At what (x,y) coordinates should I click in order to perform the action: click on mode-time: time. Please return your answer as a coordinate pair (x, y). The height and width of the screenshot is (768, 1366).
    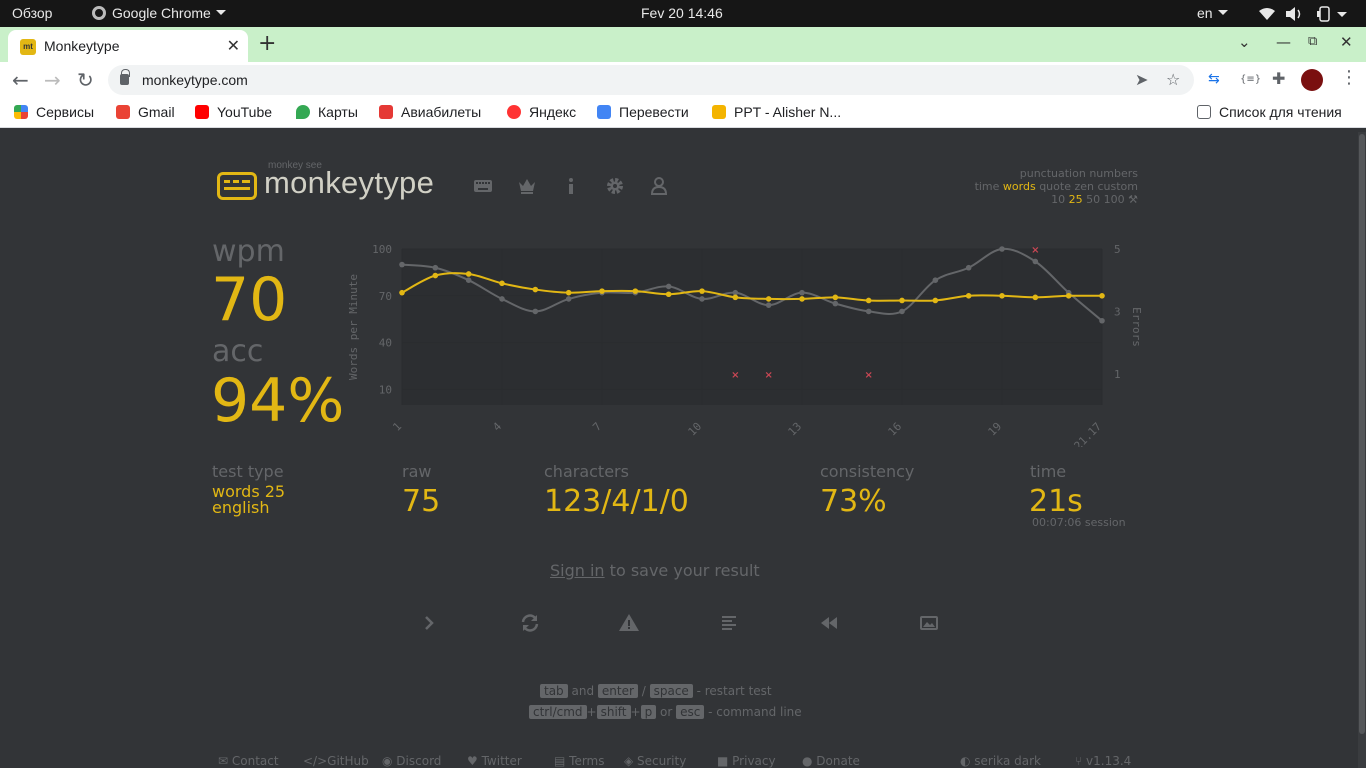
    Looking at the image, I should click on (987, 186).